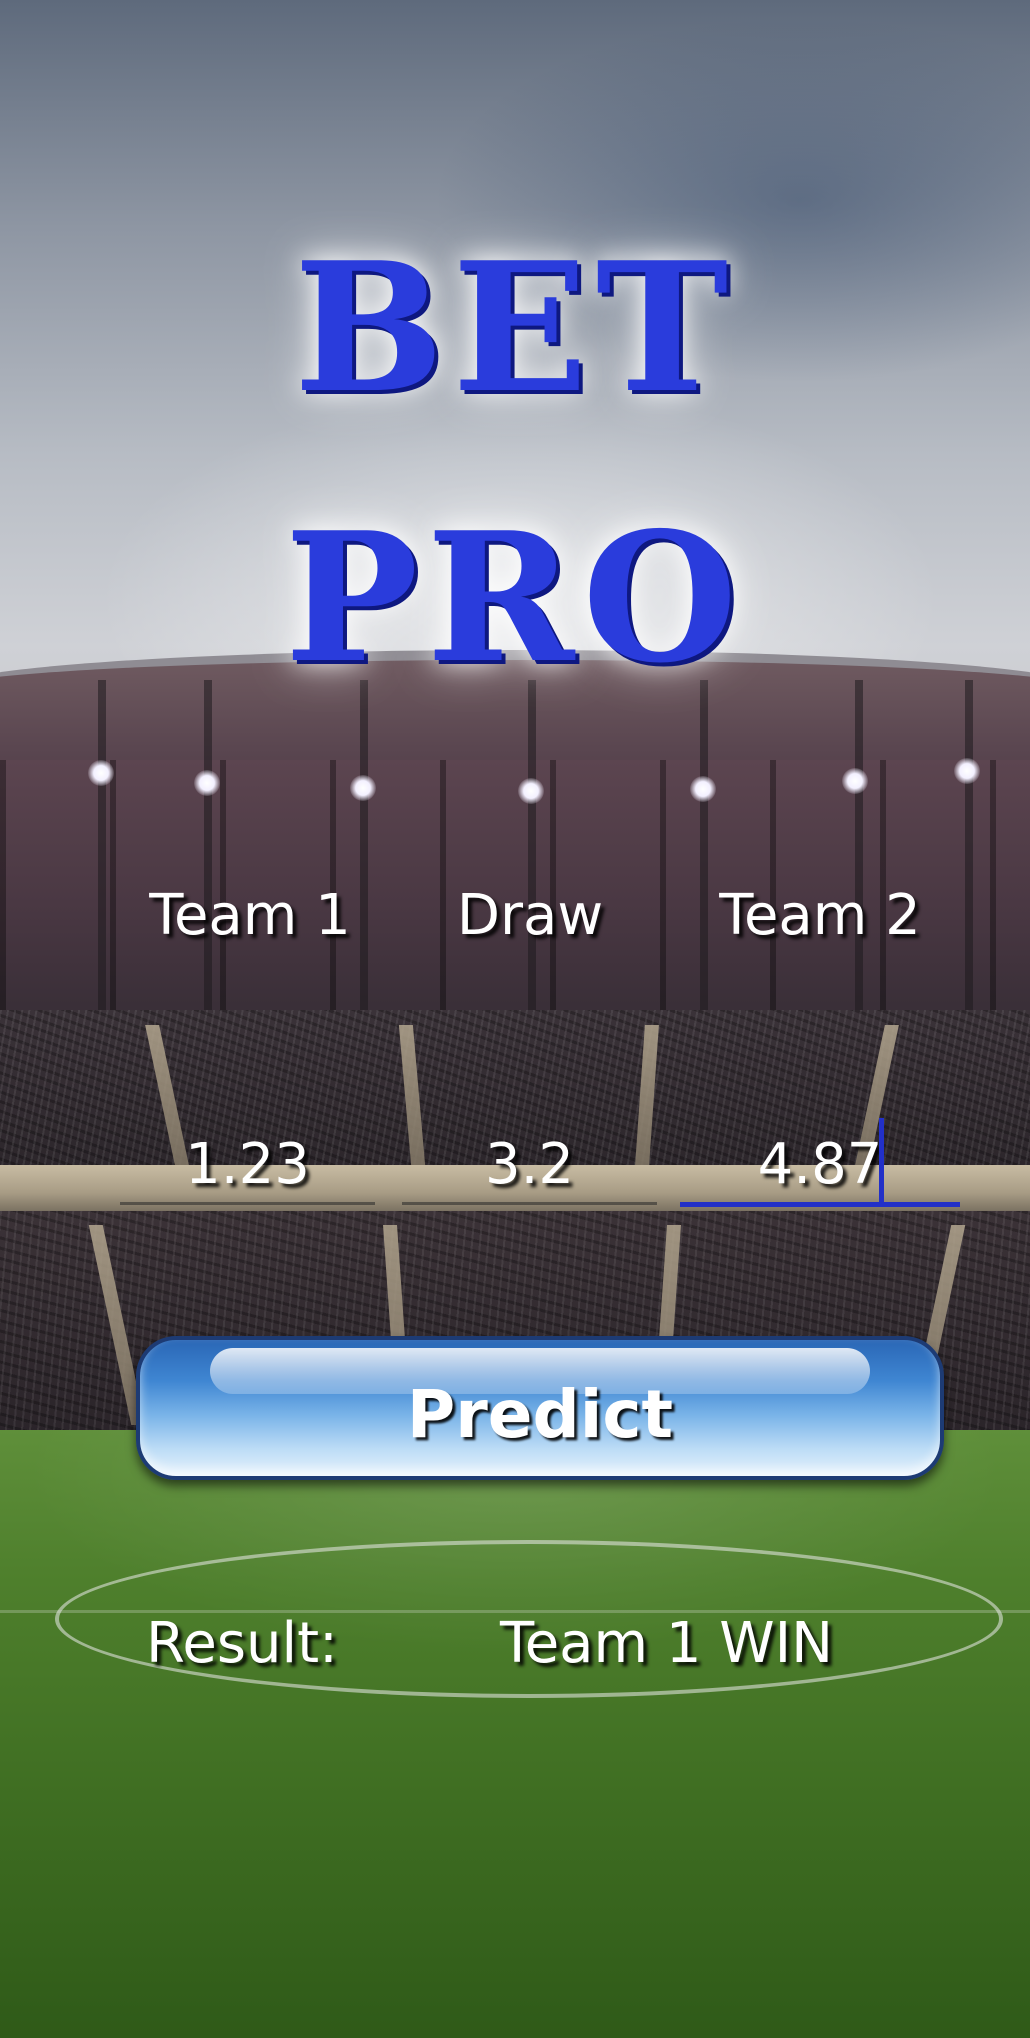 The height and width of the screenshot is (2038, 1030). Describe the element at coordinates (247, 1165) in the screenshot. I see `team1-odds-input` at that location.